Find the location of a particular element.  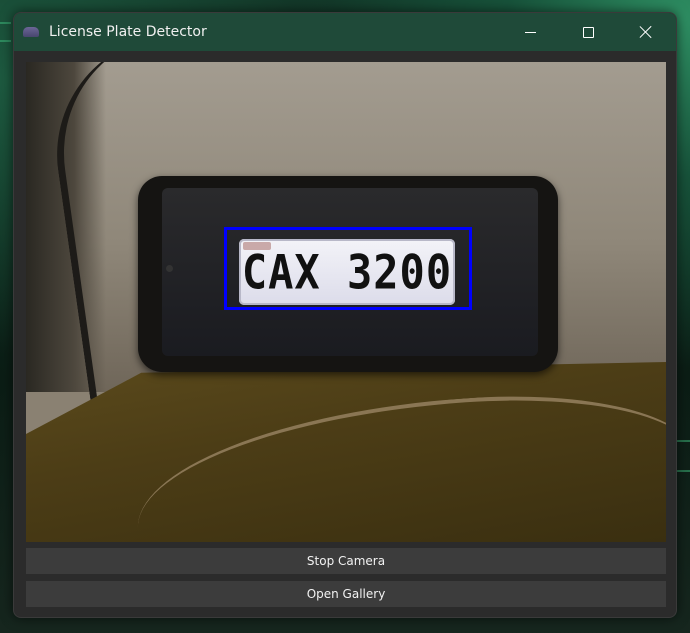

minimize-icon is located at coordinates (530, 32).